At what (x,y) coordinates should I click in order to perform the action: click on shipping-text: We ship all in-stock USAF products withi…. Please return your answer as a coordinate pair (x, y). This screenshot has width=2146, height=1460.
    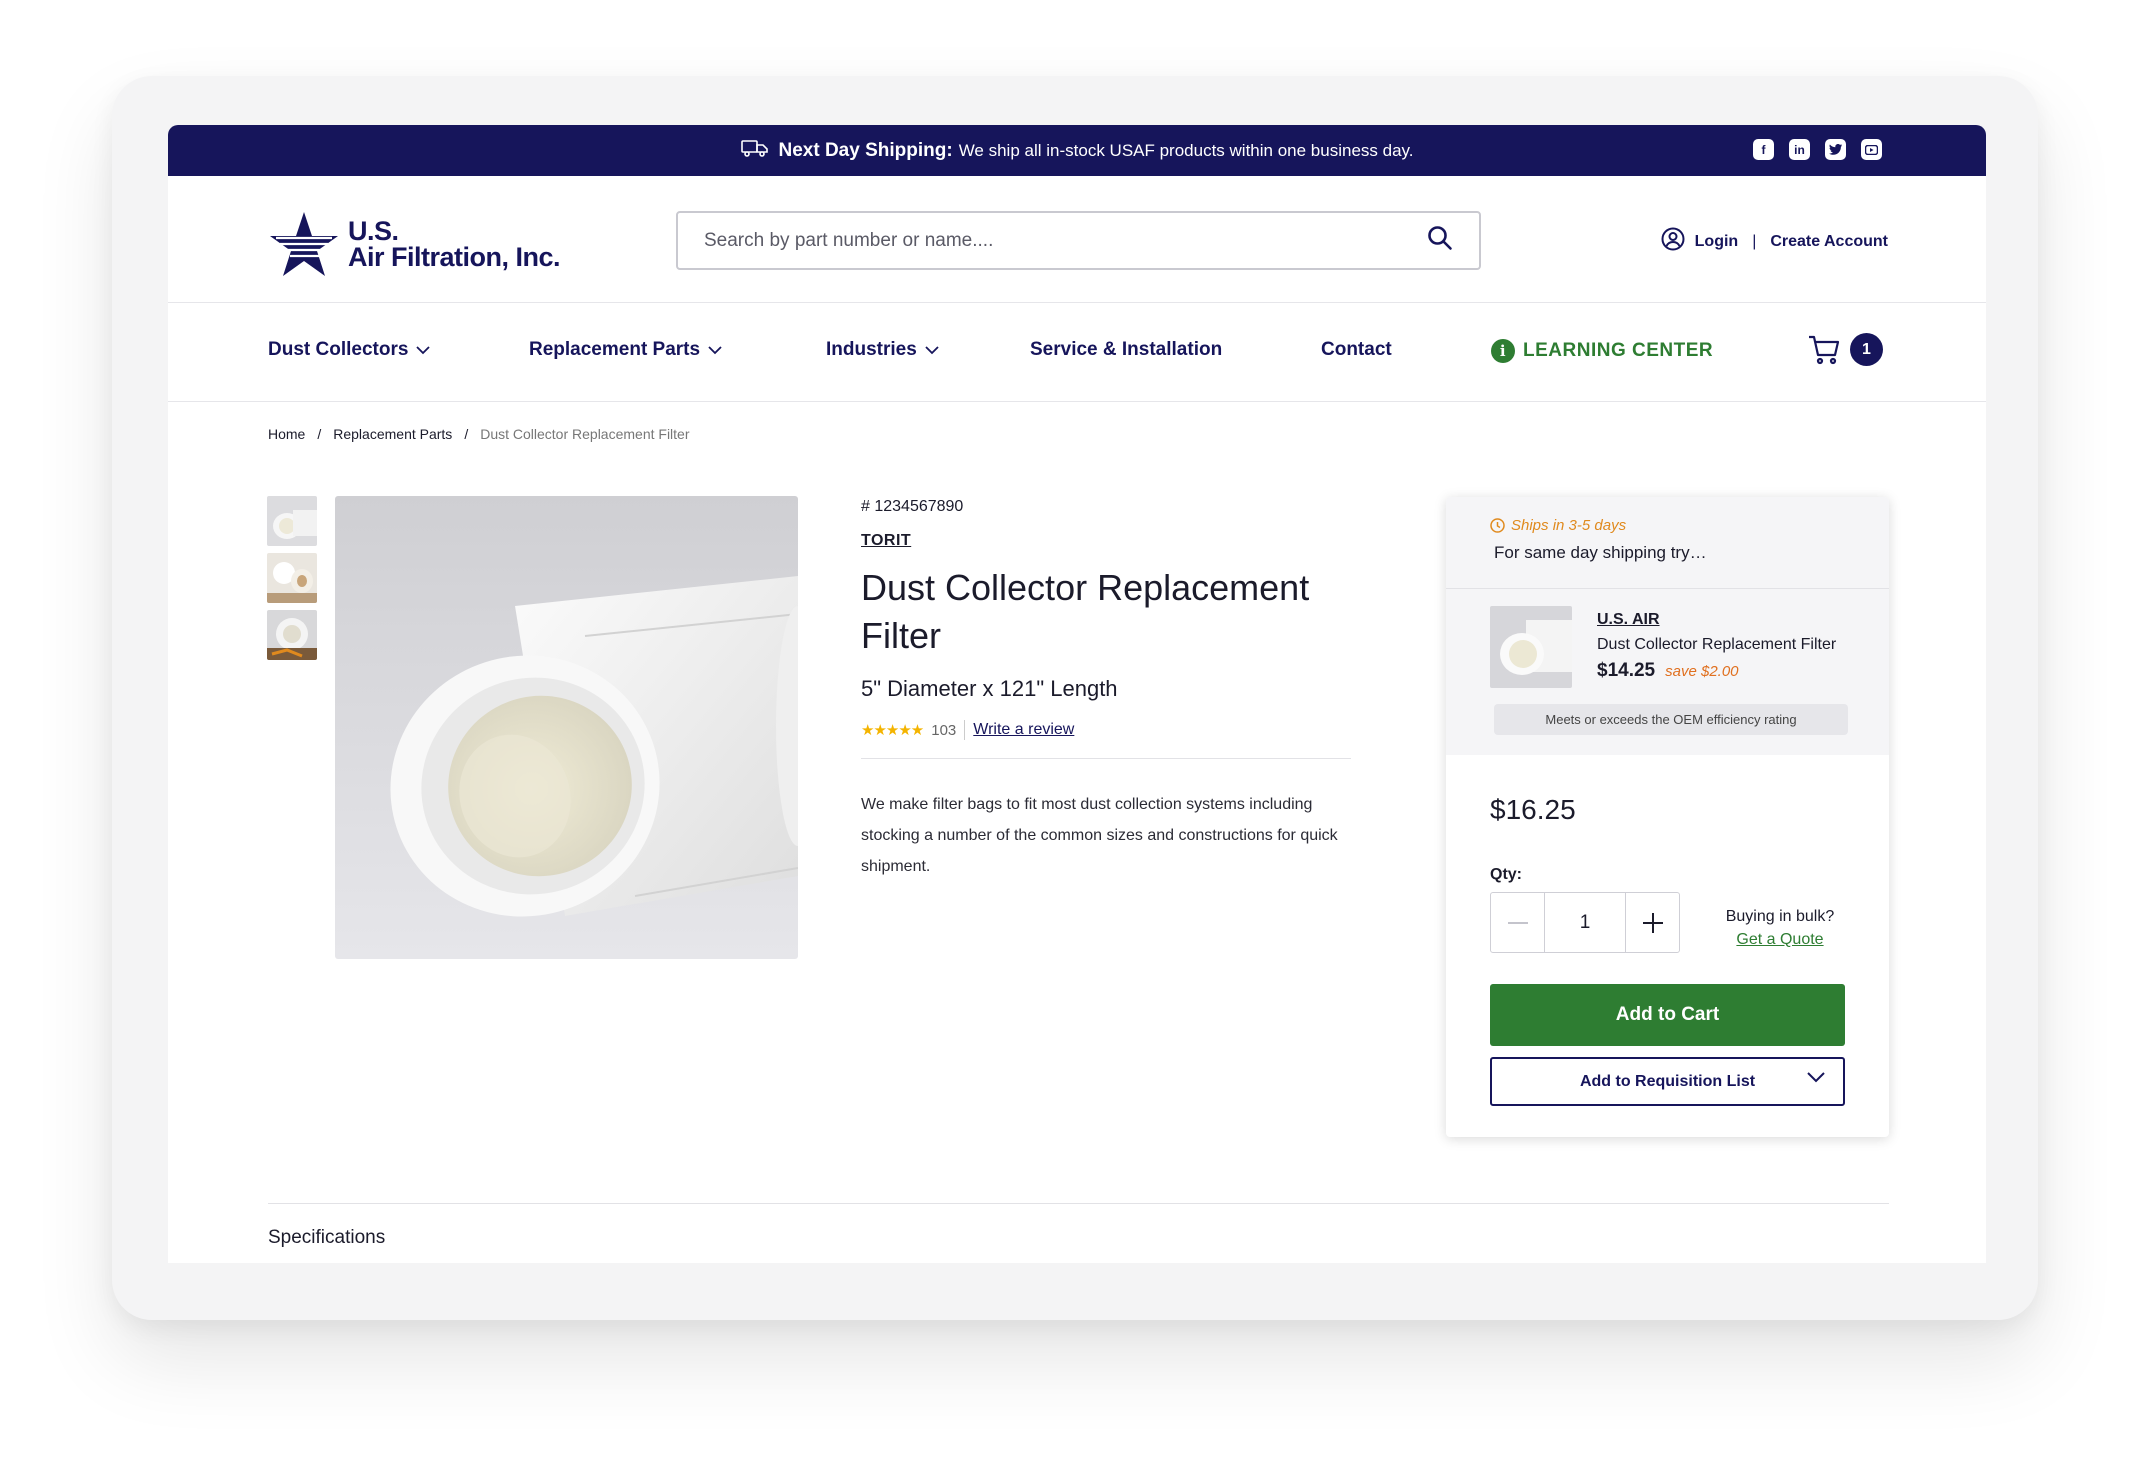
    Looking at the image, I should click on (1186, 150).